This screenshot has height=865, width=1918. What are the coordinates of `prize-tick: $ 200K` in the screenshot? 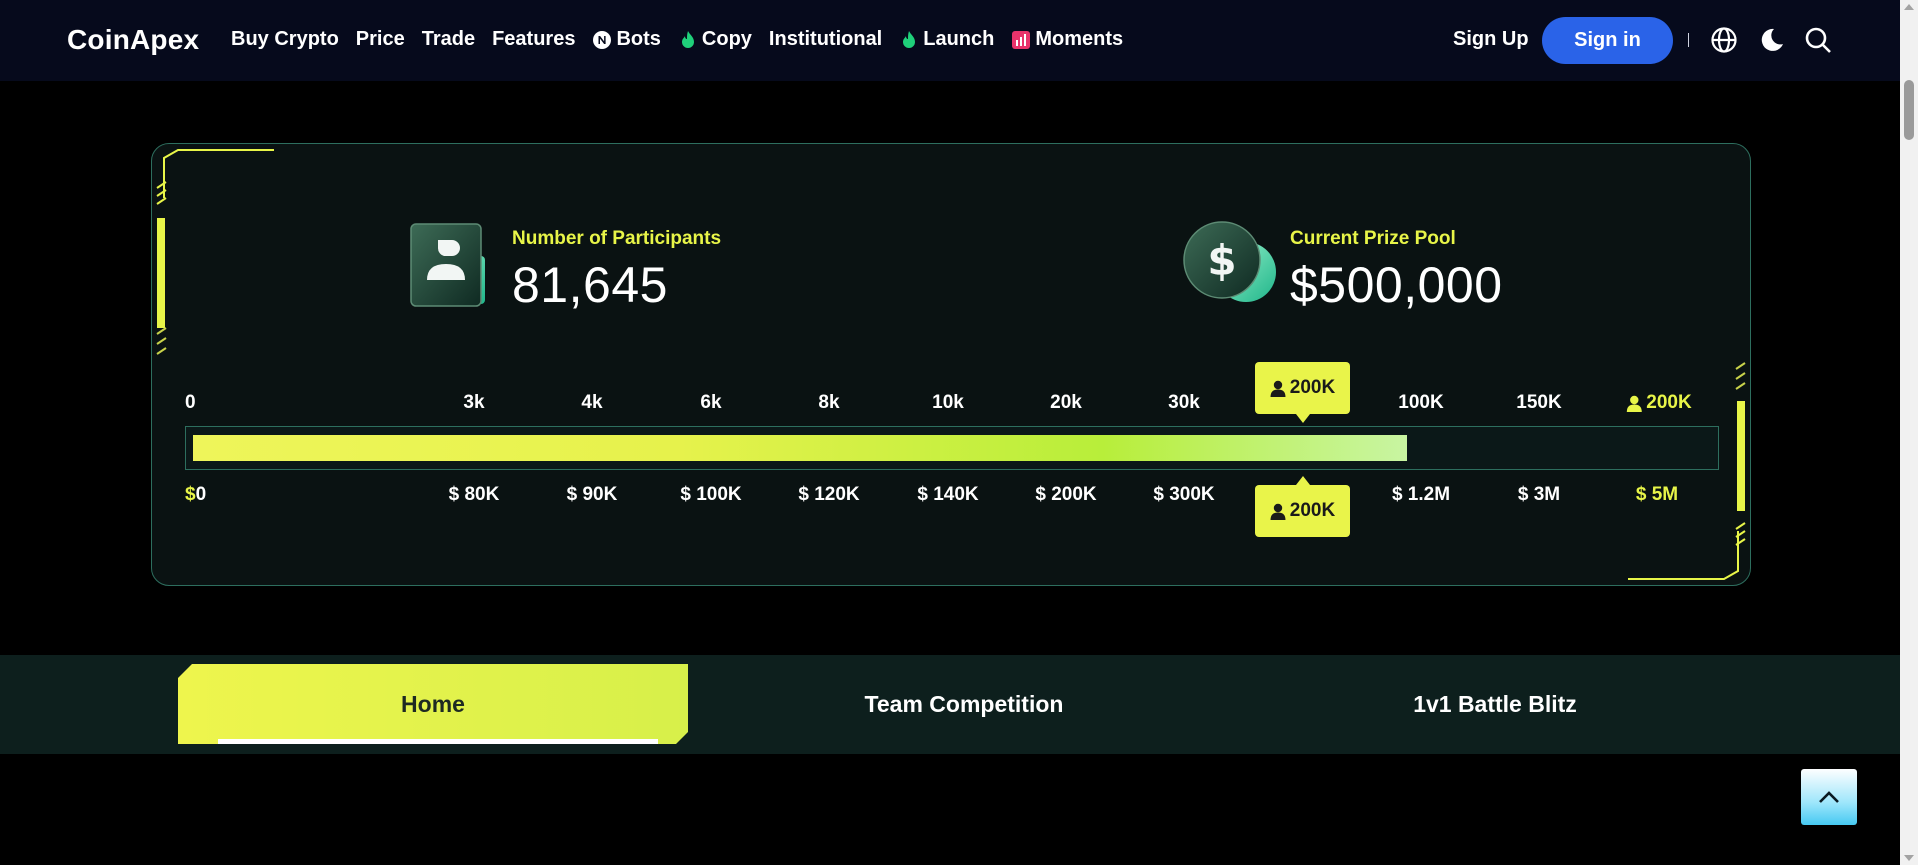 It's located at (1066, 494).